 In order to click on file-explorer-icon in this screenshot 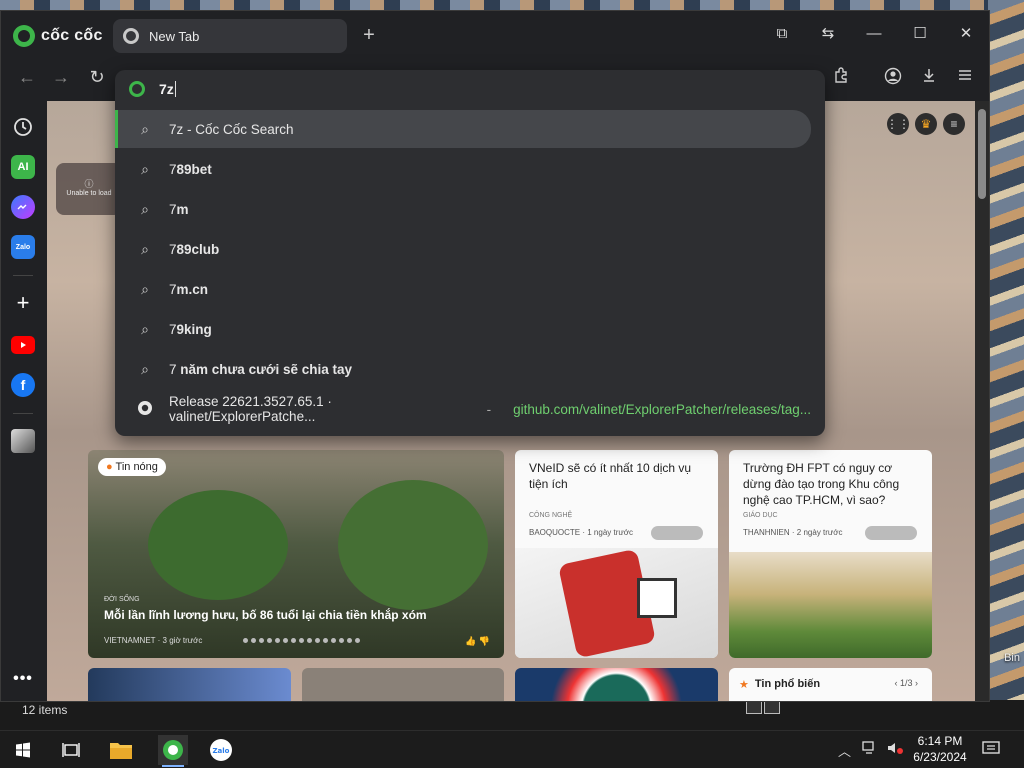, I will do `click(121, 750)`.